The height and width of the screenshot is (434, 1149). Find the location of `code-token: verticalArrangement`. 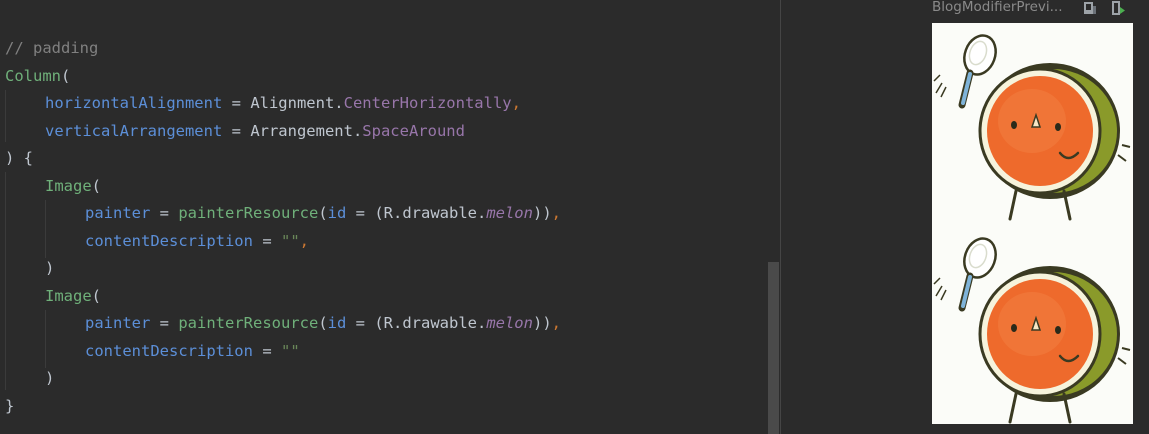

code-token: verticalArrangement is located at coordinates (134, 130).